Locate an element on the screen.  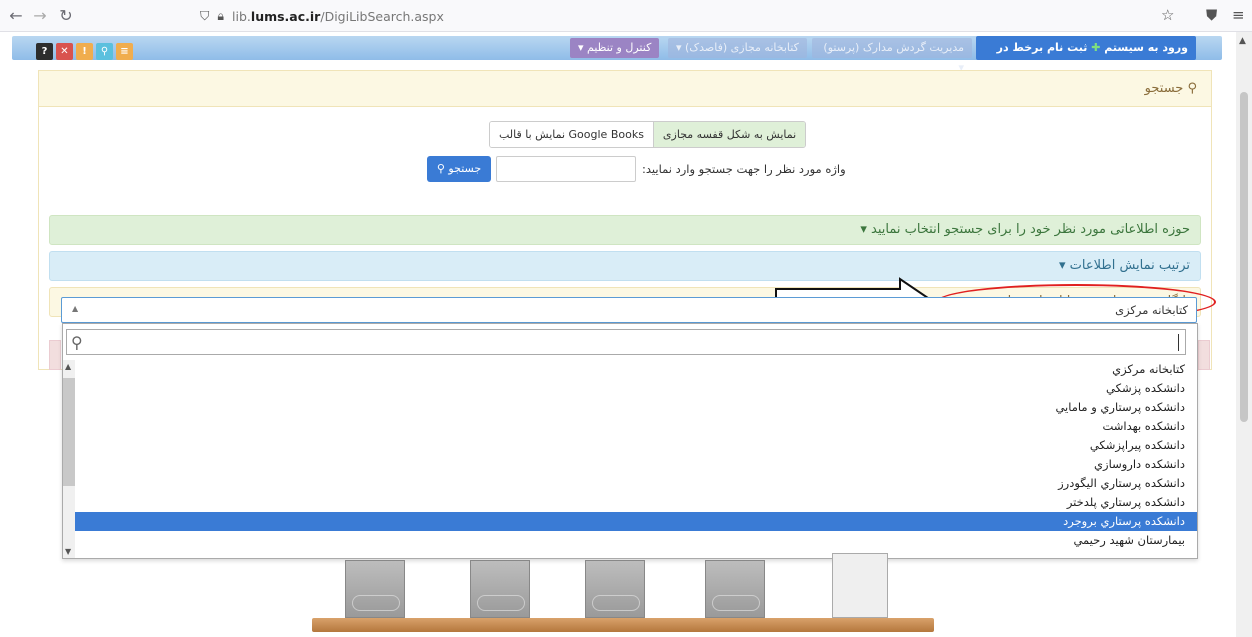
url-domain: lib. is located at coordinates (241, 16).